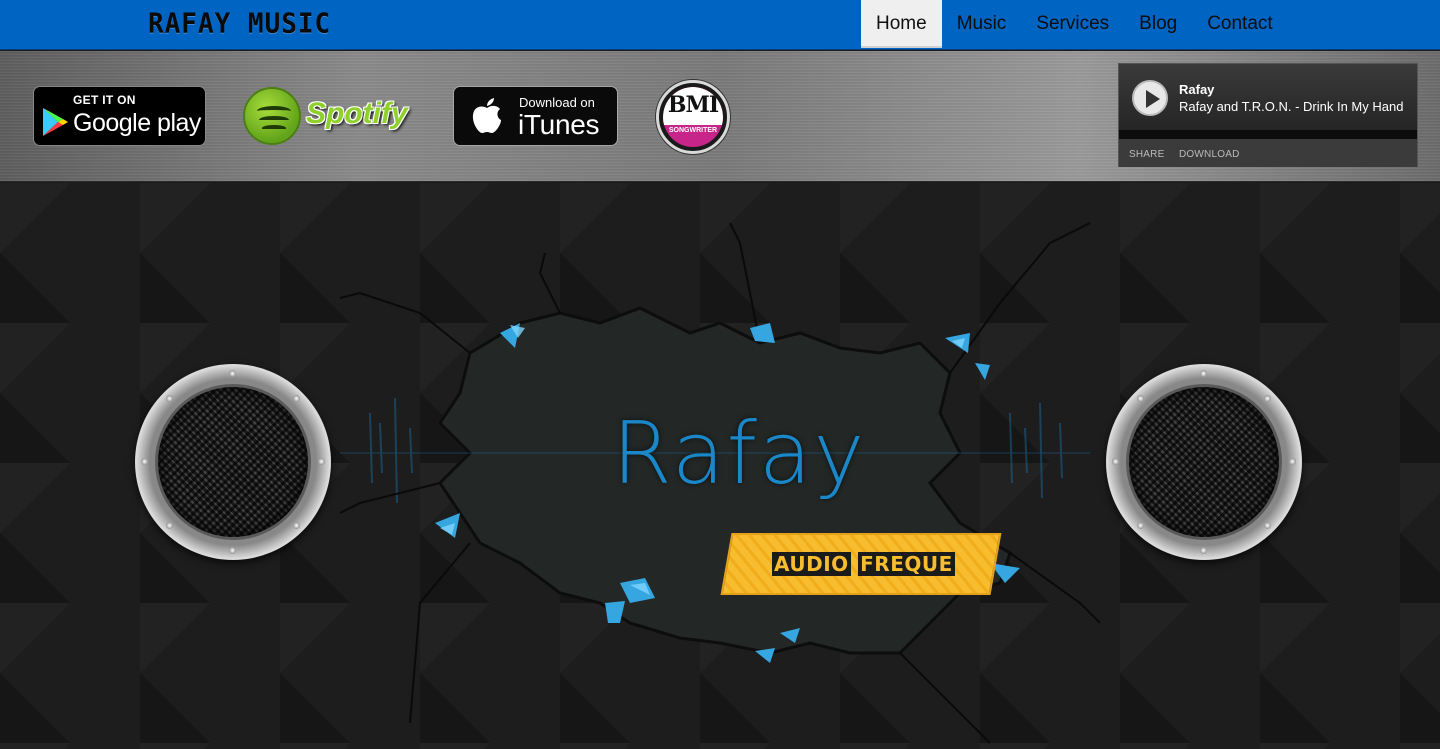  Describe the element at coordinates (357, 113) in the screenshot. I see `spotify-wordmark: Spotify` at that location.